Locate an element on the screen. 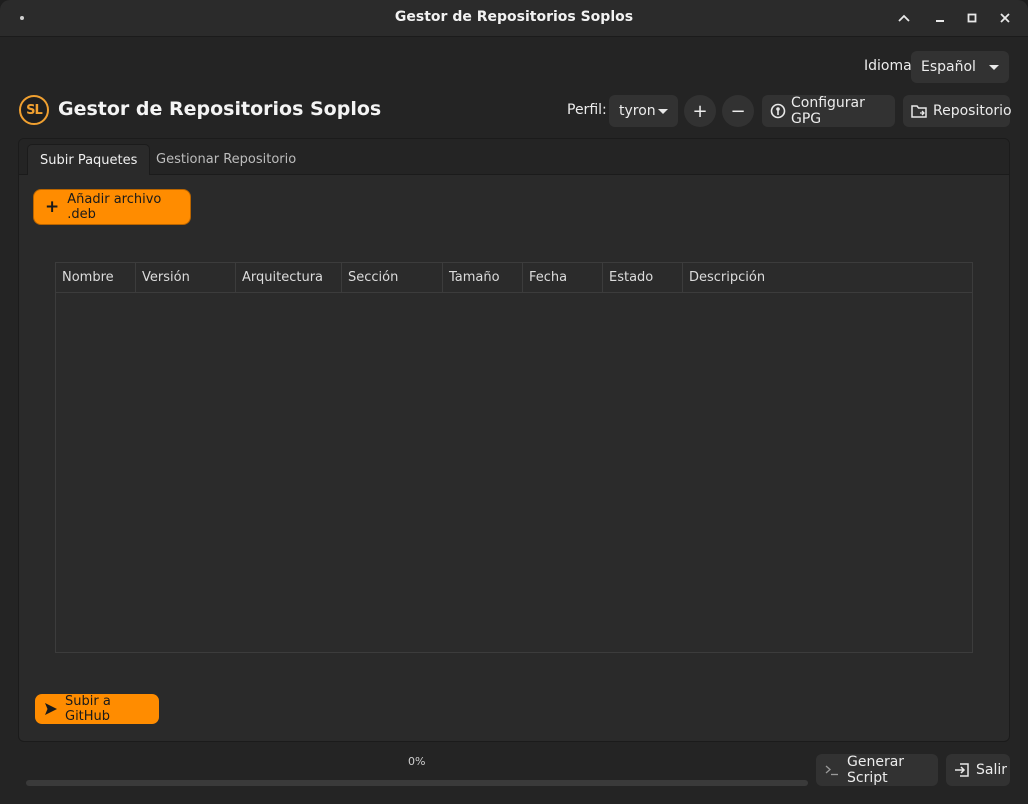  minus-icon: − is located at coordinates (738, 111).